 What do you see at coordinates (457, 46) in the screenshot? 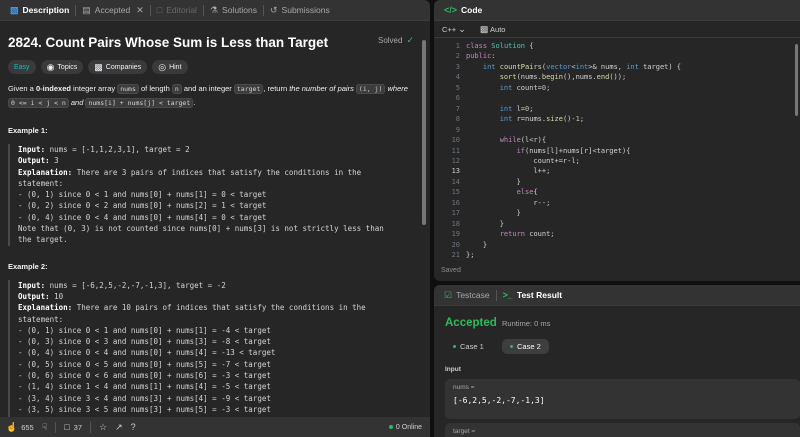
I see `line-number: 1` at bounding box center [457, 46].